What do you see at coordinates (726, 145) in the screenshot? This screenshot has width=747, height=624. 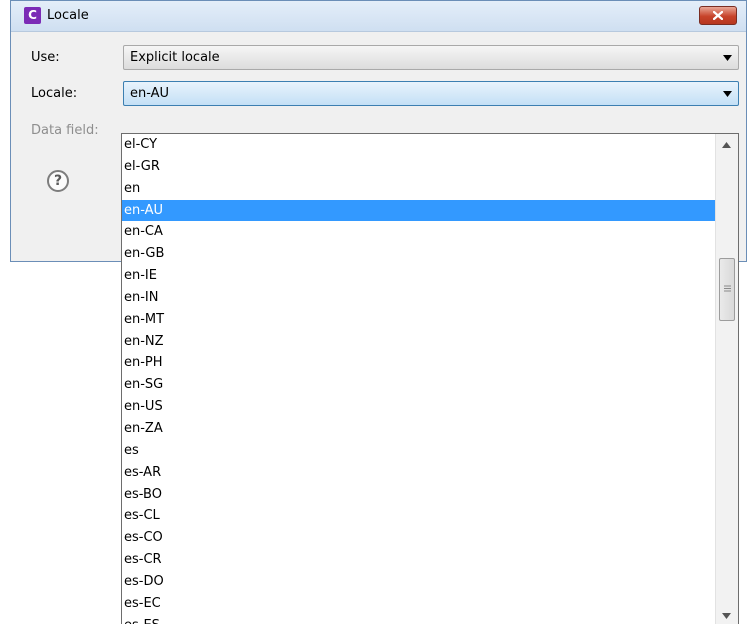 I see `scroll-up-arrow-icon` at bounding box center [726, 145].